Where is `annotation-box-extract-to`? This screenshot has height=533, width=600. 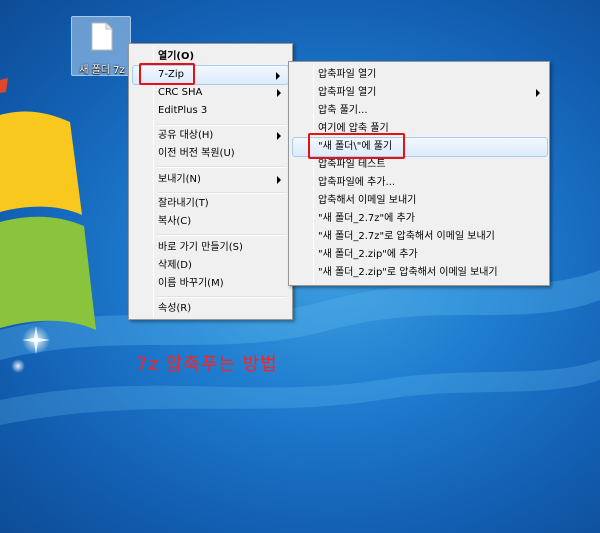 annotation-box-extract-to is located at coordinates (356, 146).